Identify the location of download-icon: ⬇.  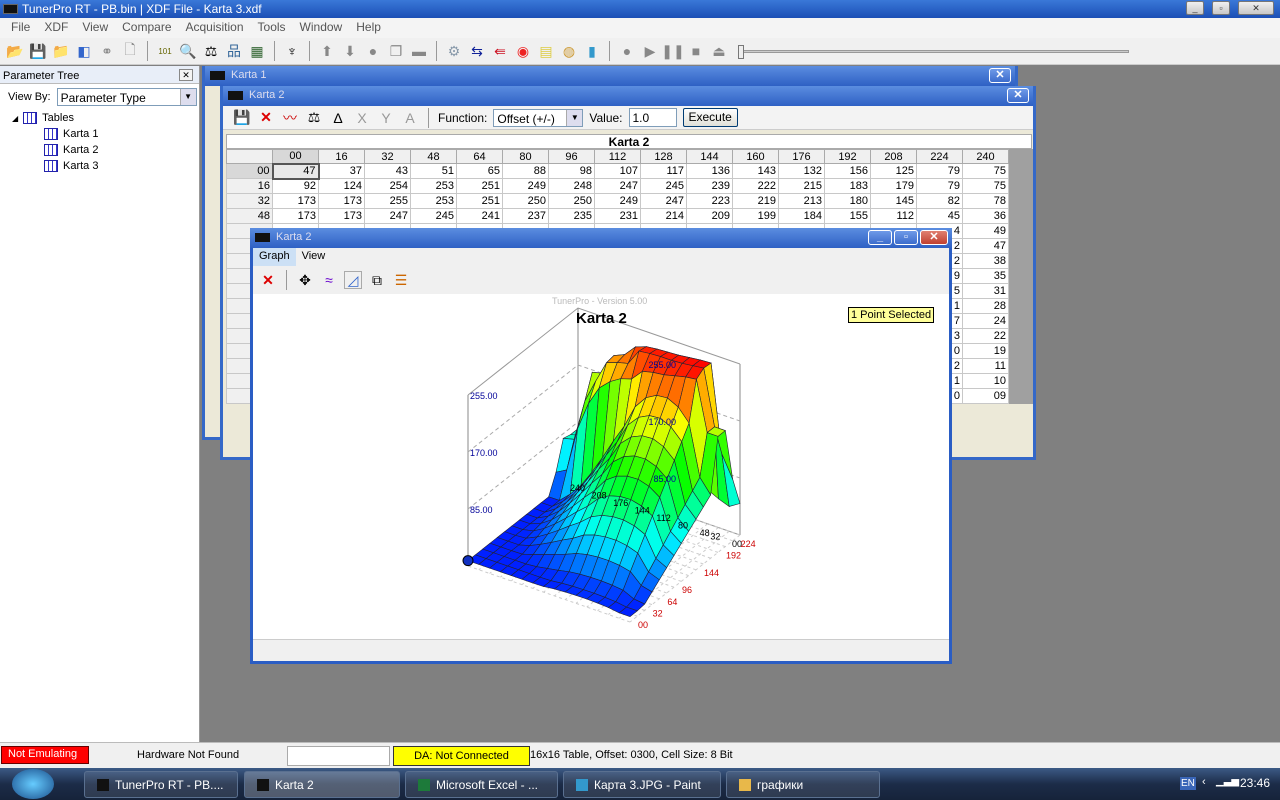
(350, 51).